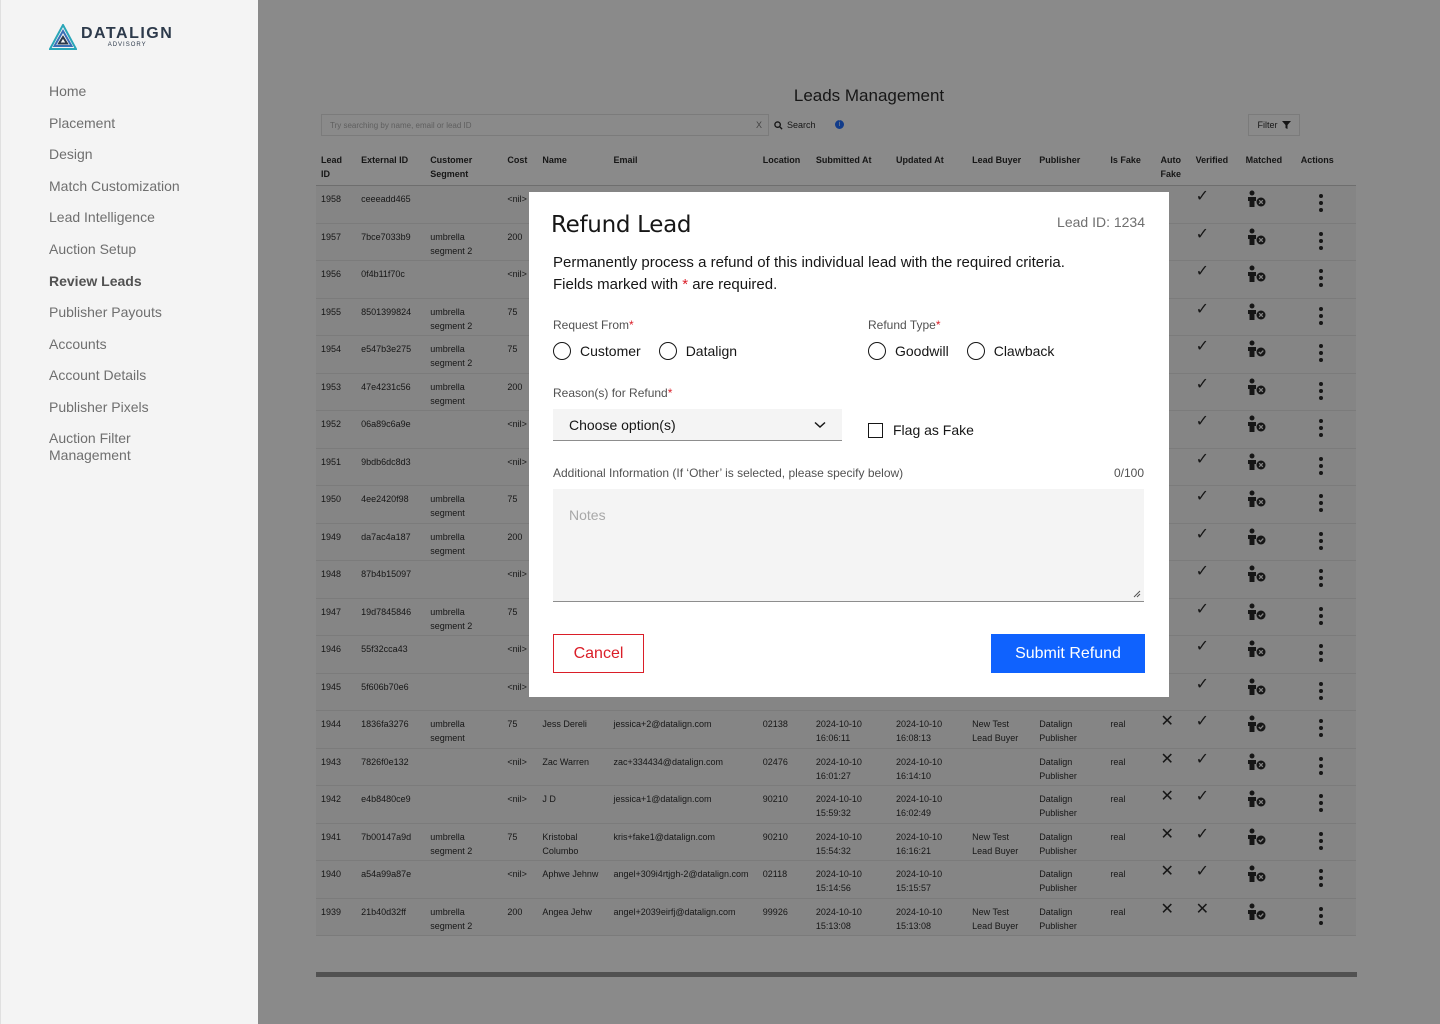 This screenshot has height=1024, width=1440. I want to click on reasons-dropdown-value: Choose option(s), so click(622, 424).